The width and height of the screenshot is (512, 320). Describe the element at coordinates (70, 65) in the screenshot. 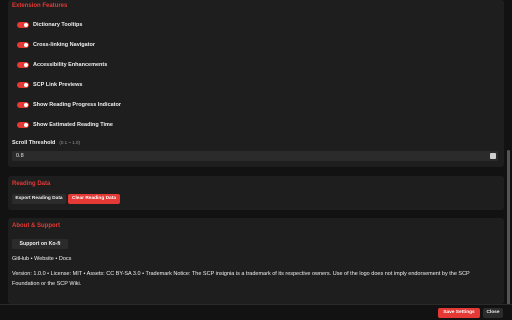

I see `toggle-label: Accessibility Enhancements` at that location.